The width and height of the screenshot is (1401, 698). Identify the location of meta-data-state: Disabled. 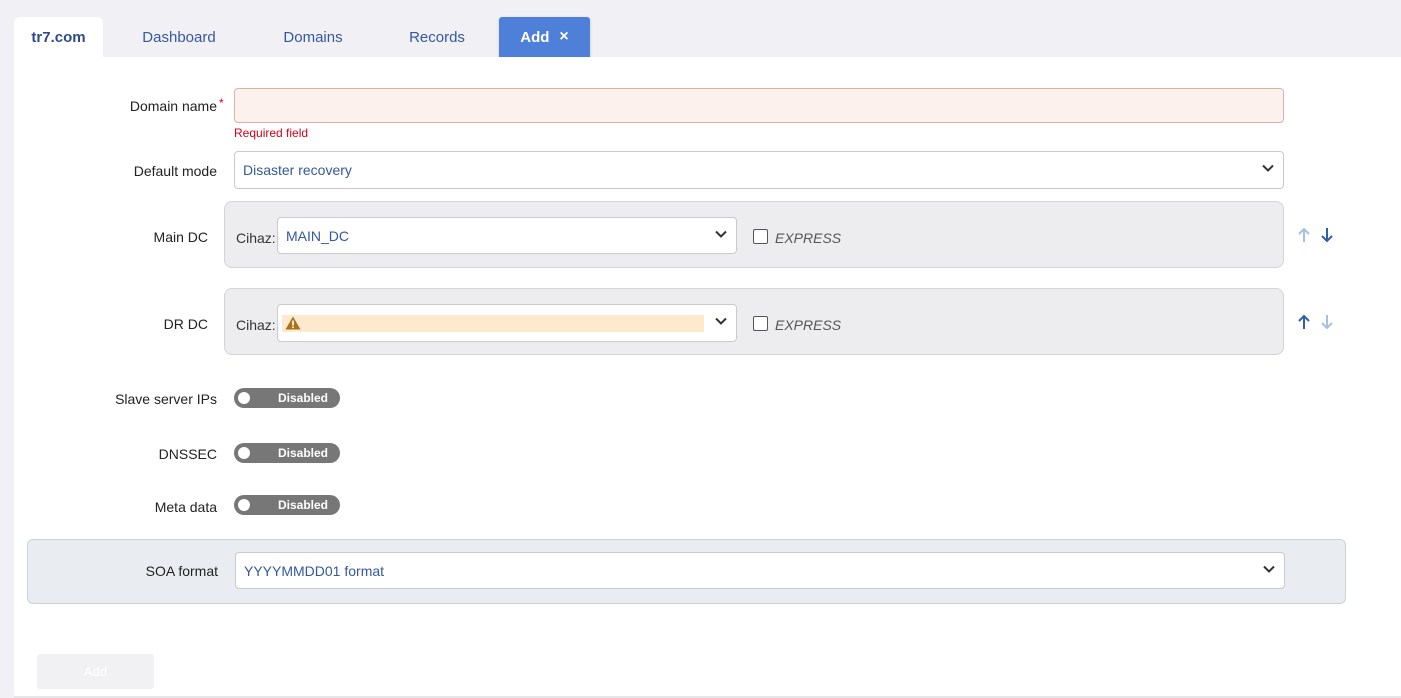
(302, 505).